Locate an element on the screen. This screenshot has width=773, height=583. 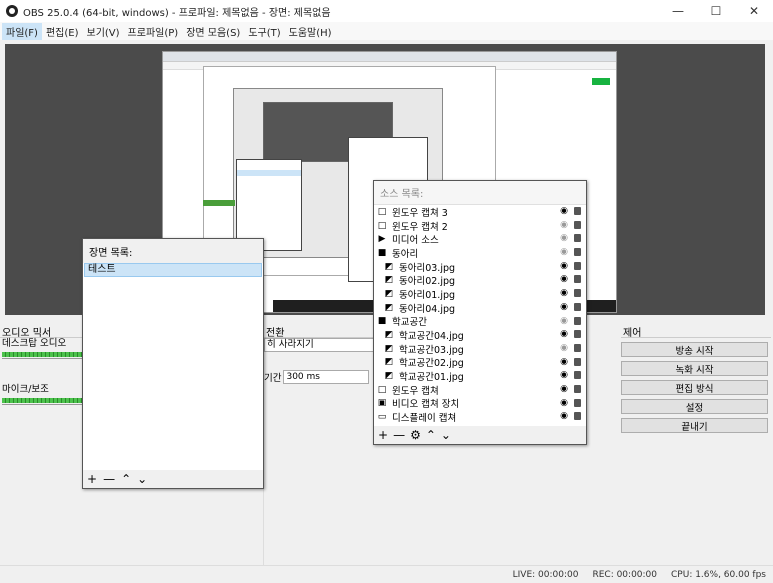
source-label: 디스플레이 캡쳐 is located at coordinates (424, 419).